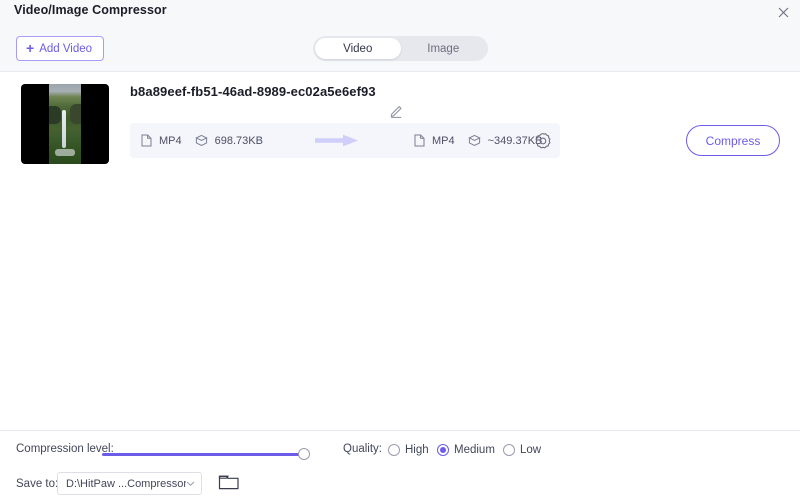 This screenshot has height=502, width=800. I want to click on mode-toggle: Video Image, so click(400, 48).